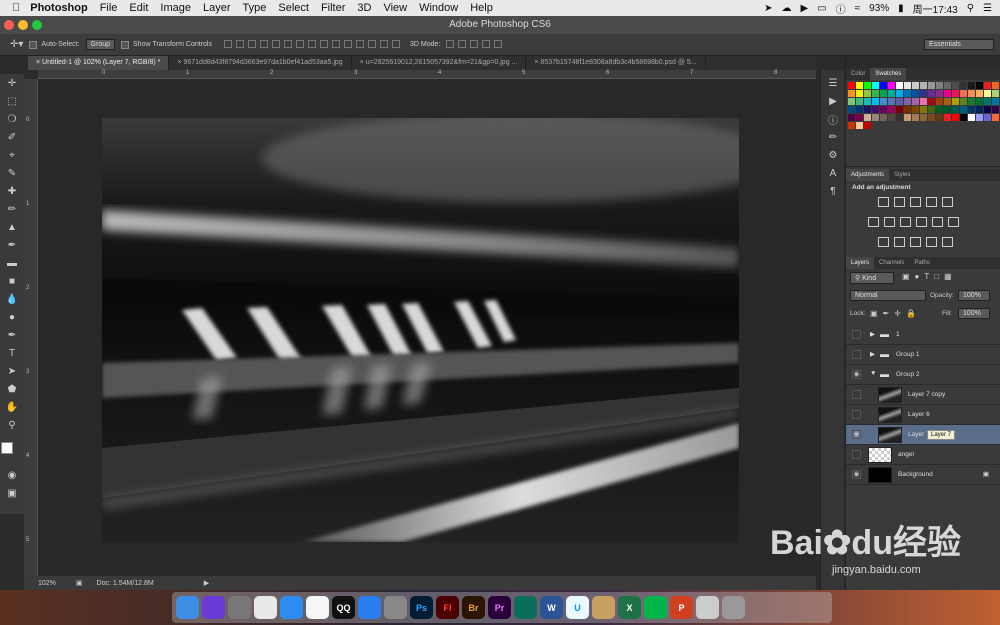  Describe the element at coordinates (447, 607) in the screenshot. I see `dock-fl-icon: Fl` at that location.